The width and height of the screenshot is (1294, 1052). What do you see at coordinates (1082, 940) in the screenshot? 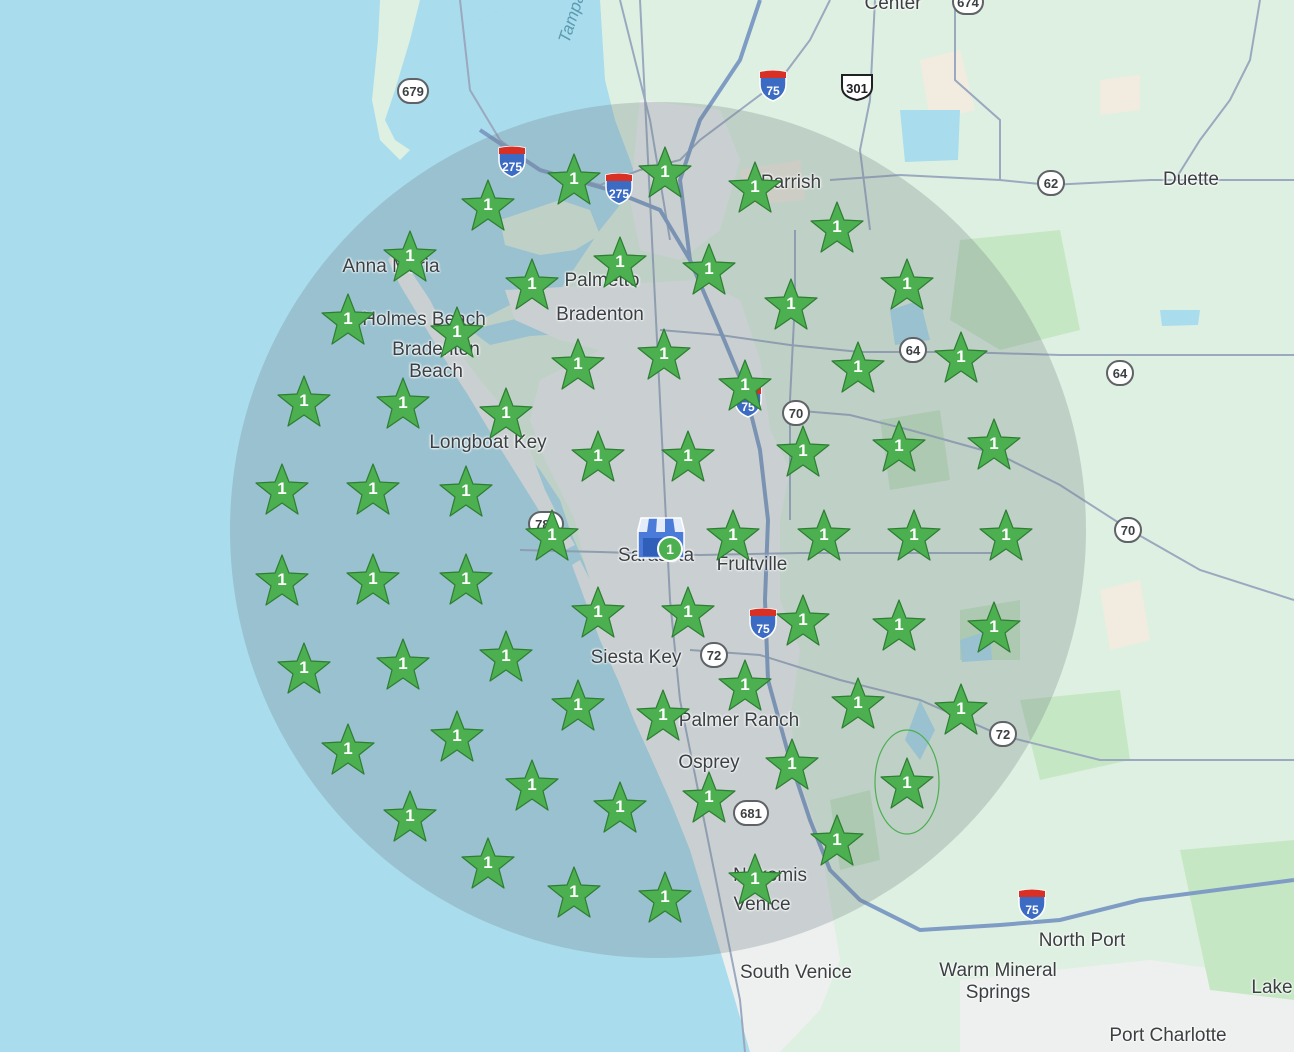
I see `place-label-north-port: North Port` at bounding box center [1082, 940].